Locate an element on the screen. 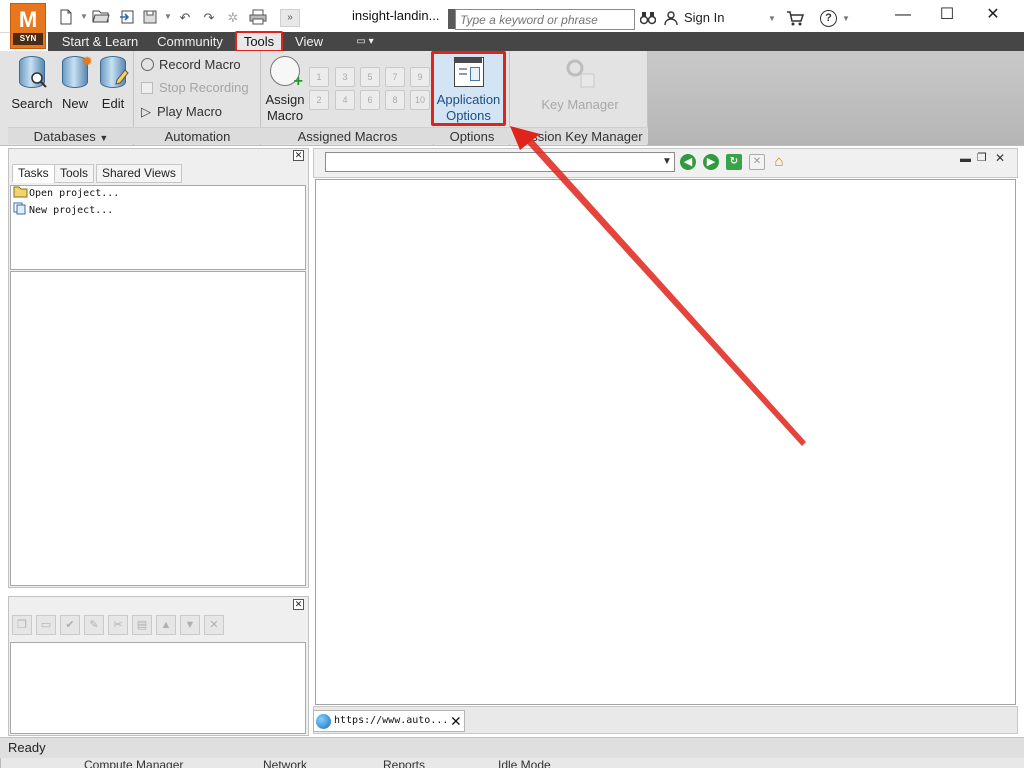 Image resolution: width=1024 pixels, height=768 pixels. globe-icon is located at coordinates (323, 721).